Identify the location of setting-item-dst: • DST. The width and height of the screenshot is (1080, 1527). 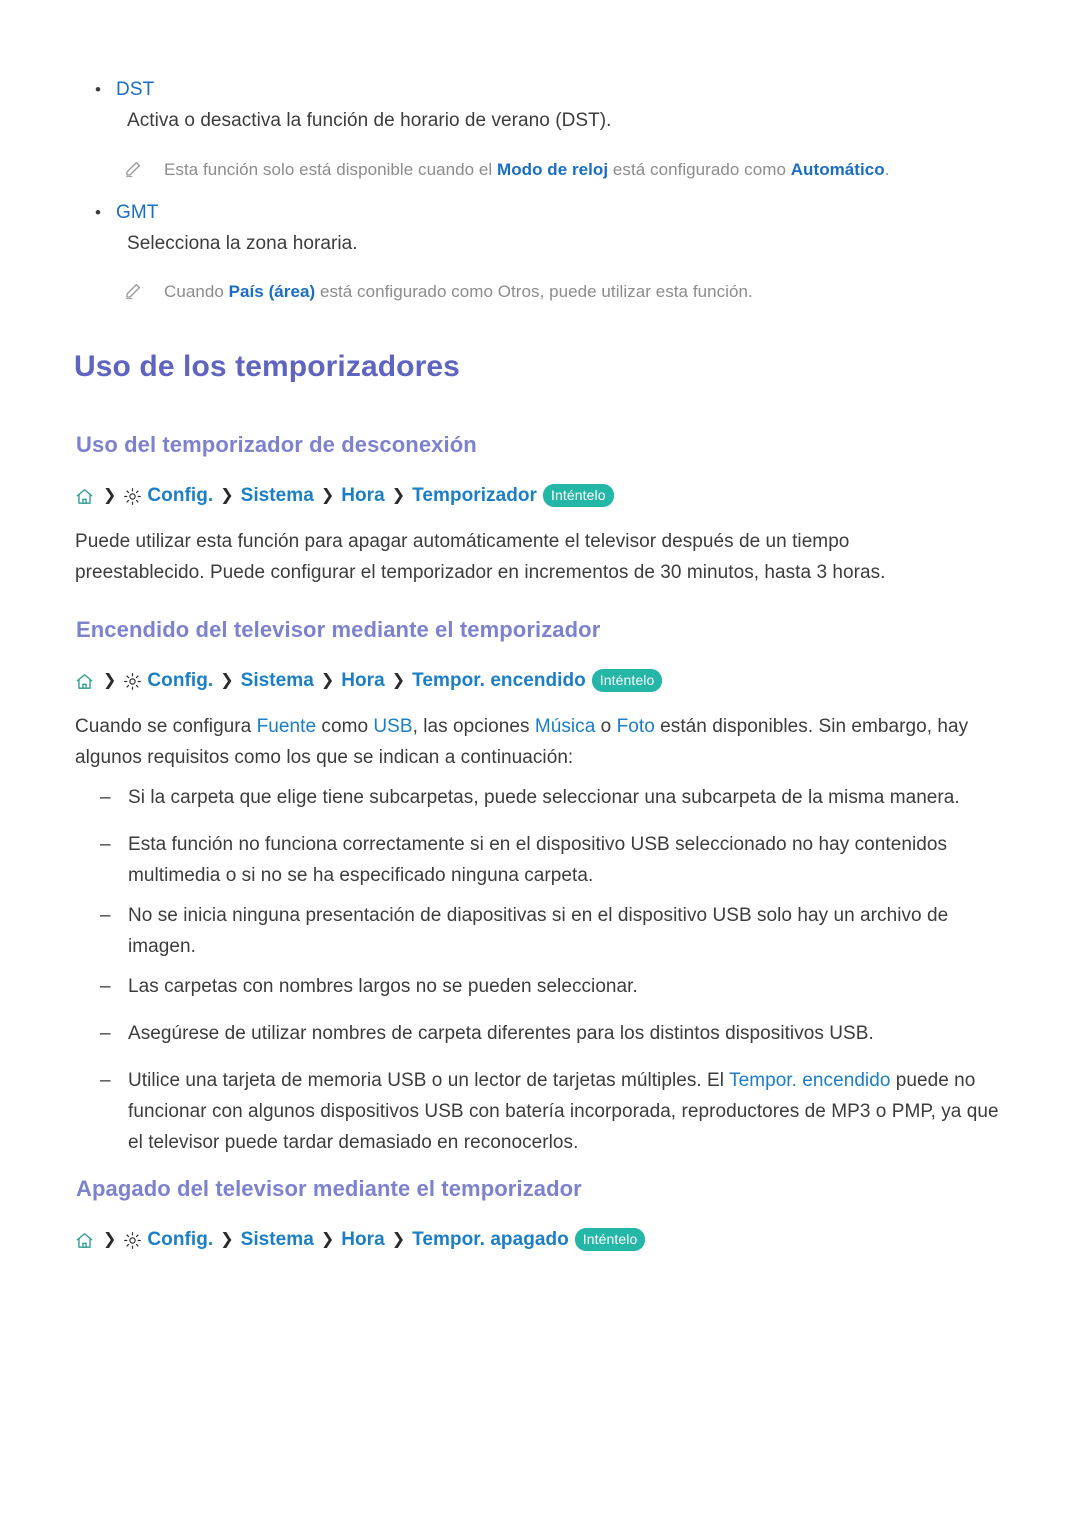
(551, 90).